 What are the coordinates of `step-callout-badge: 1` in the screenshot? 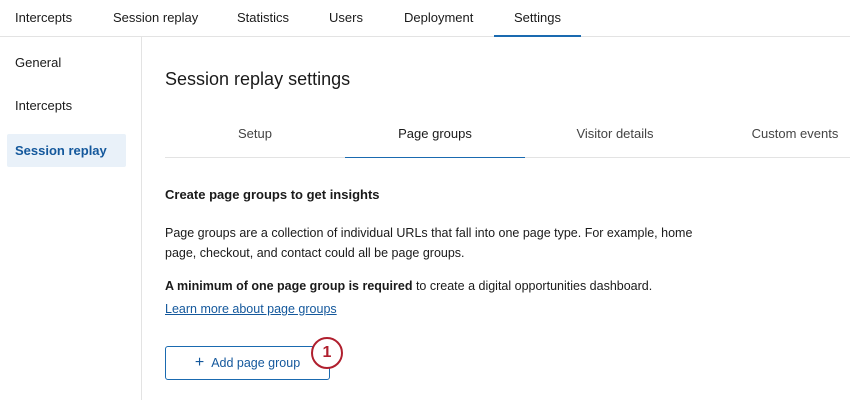 It's located at (327, 353).